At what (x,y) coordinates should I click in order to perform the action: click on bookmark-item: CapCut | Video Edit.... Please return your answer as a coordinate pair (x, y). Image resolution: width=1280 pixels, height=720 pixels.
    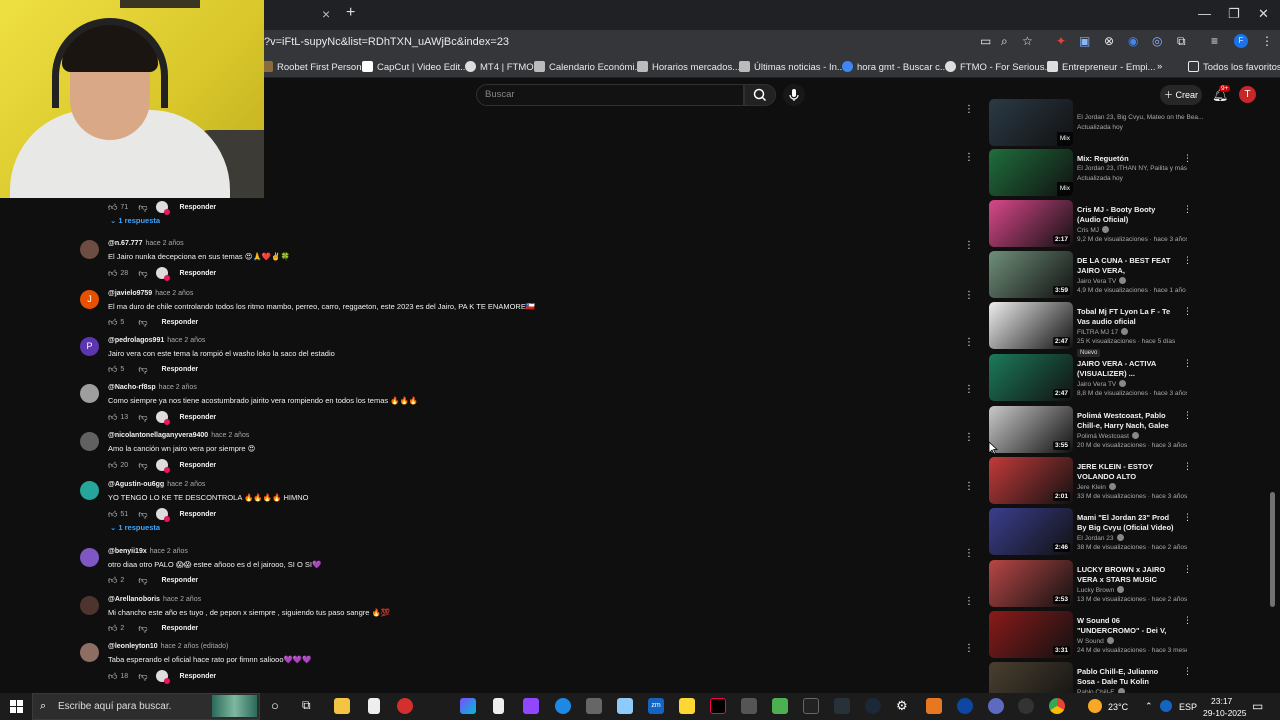
    Looking at the image, I should click on (415, 67).